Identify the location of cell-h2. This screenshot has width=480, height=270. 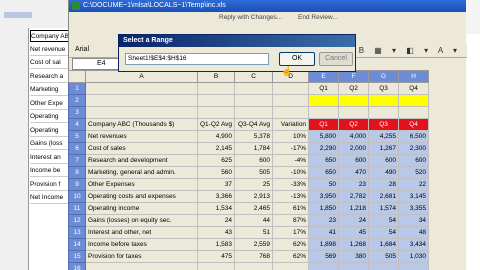
(414, 100).